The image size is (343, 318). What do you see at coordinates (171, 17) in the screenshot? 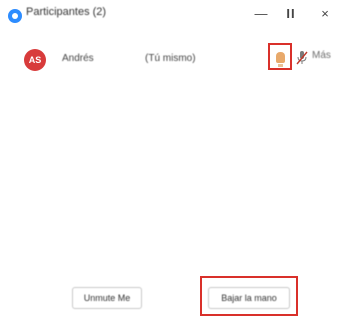
I see `title-bar: Participantes (2) — II ×` at bounding box center [171, 17].